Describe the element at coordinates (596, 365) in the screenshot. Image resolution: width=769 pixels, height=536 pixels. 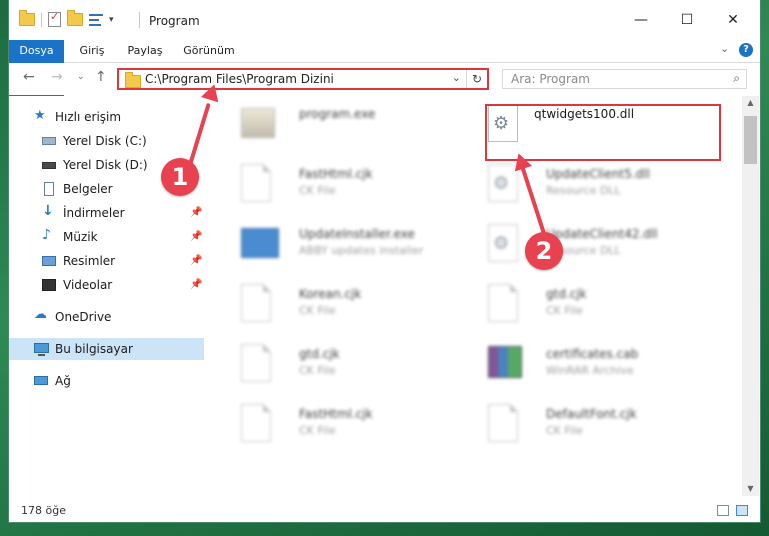
I see `file-item: certificates.cab WinRAR Archive` at that location.